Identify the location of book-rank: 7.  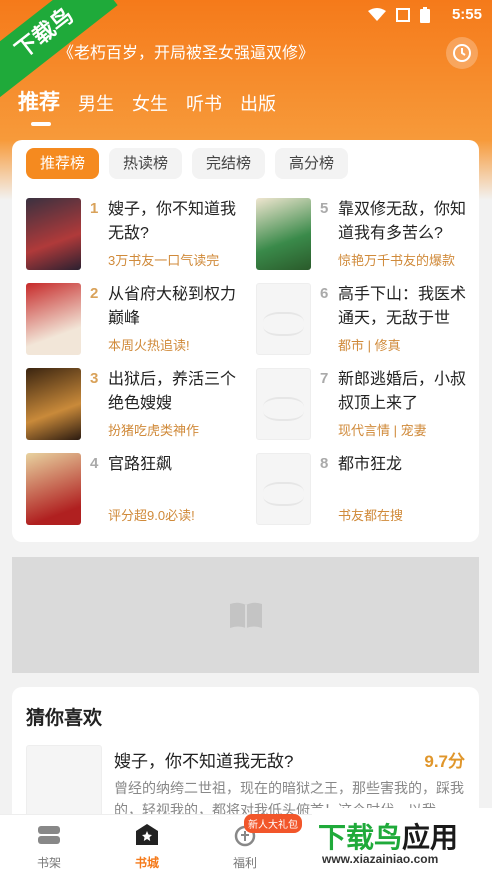
(324, 378).